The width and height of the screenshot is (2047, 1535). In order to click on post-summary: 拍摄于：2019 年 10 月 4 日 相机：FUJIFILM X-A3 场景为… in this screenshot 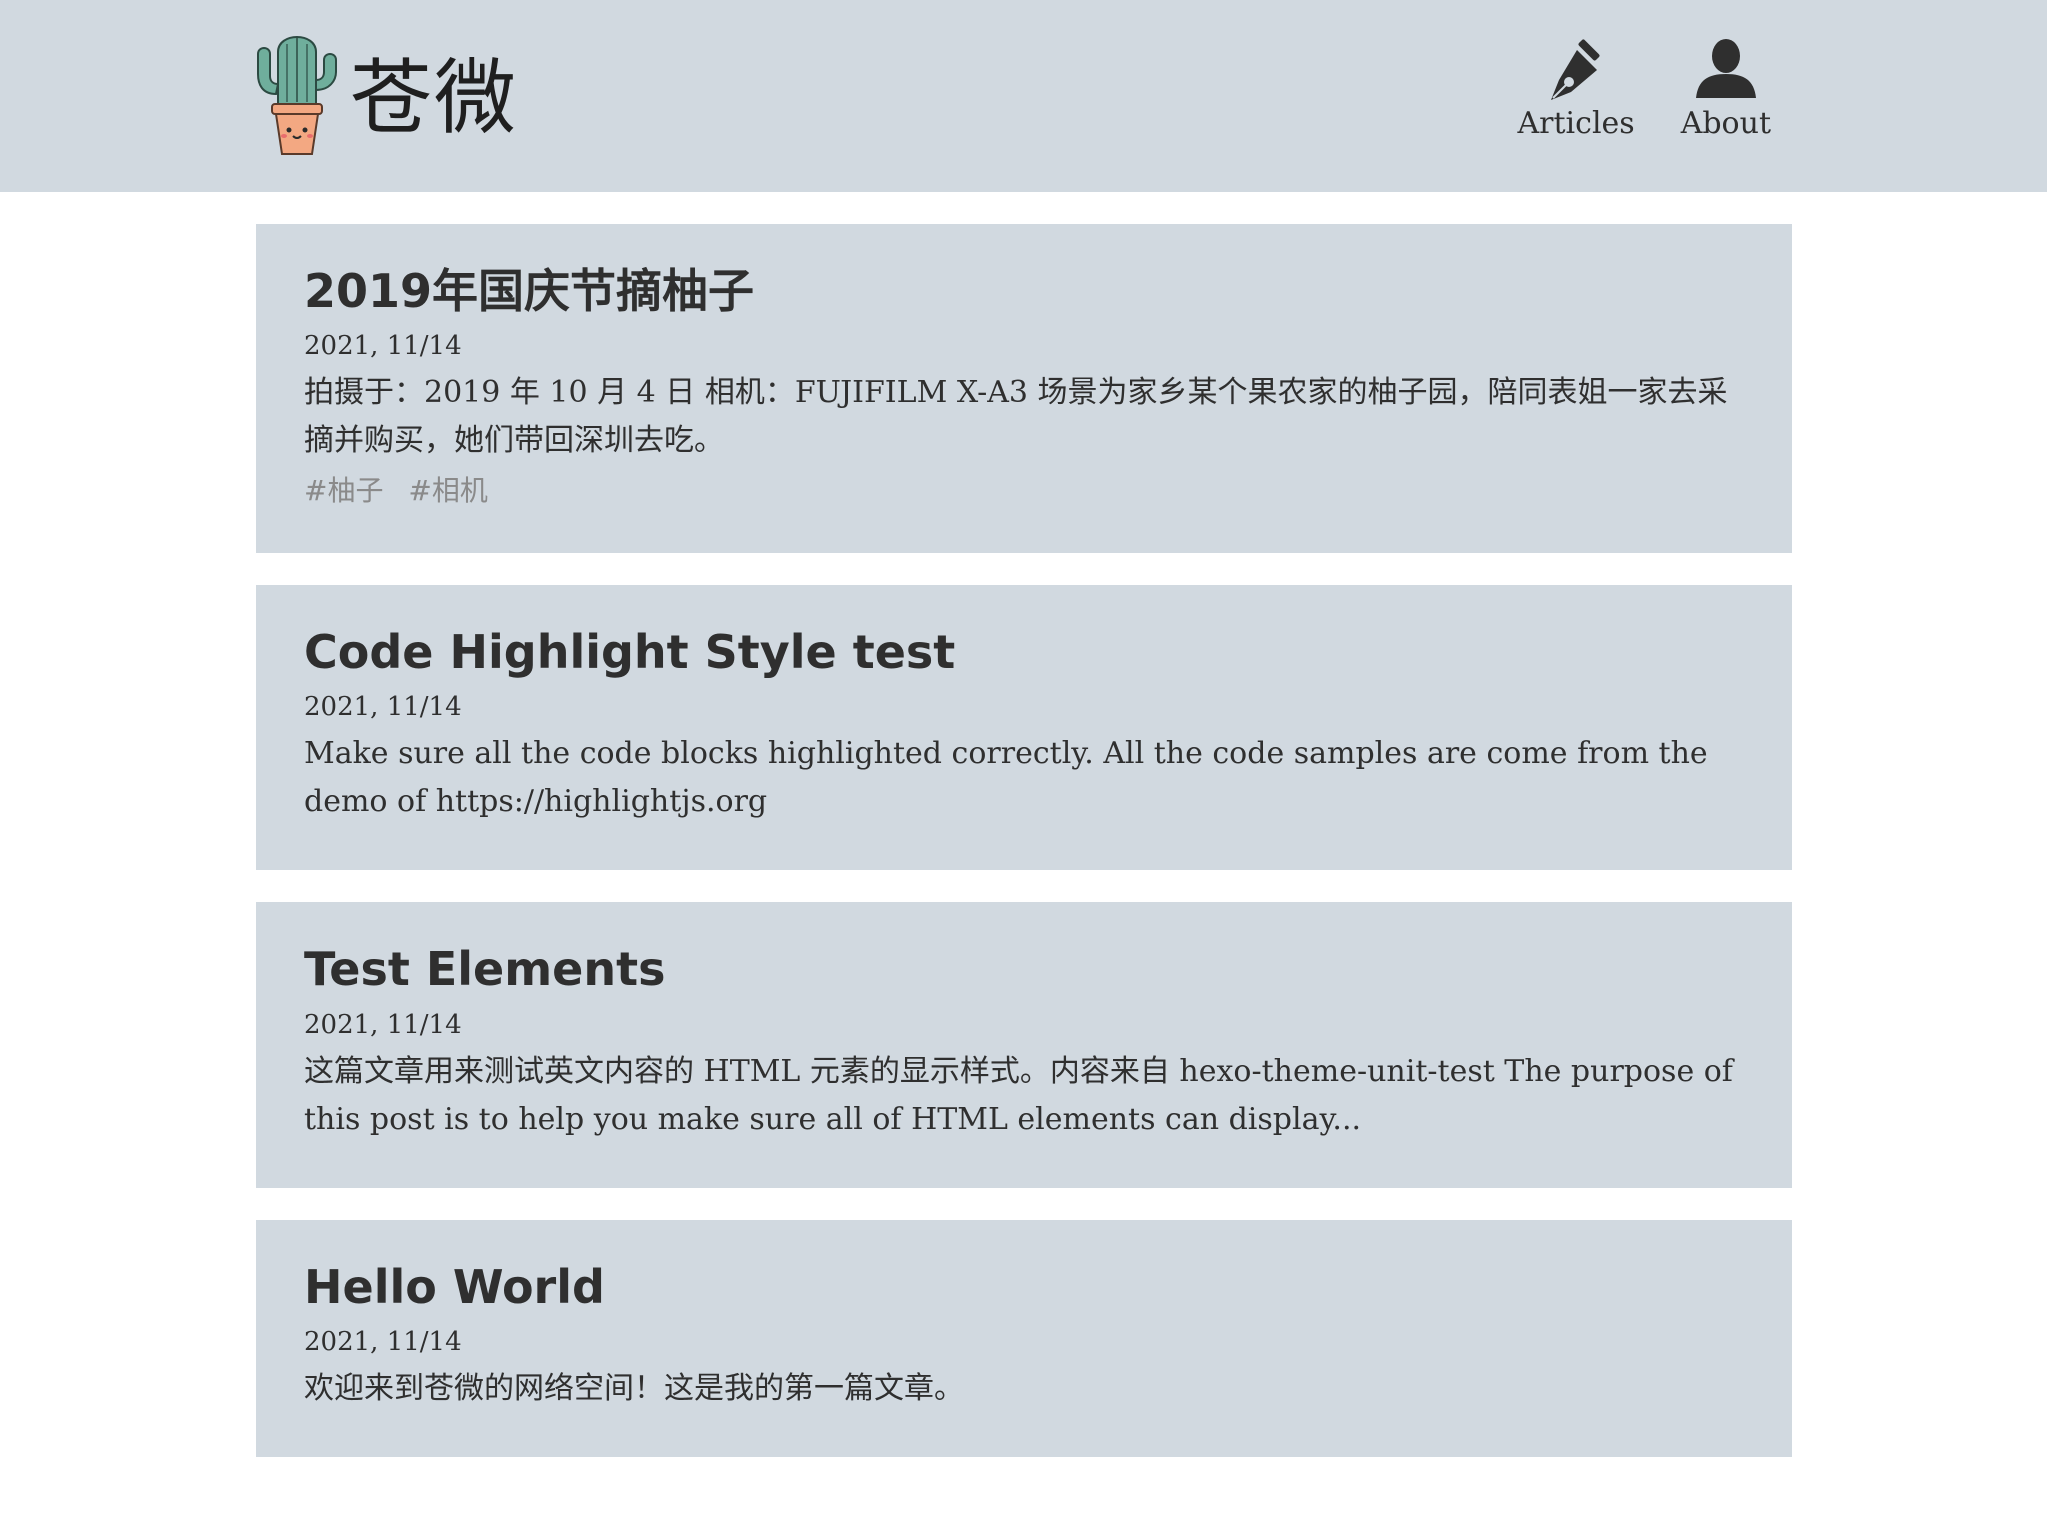, I will do `click(1016, 417)`.